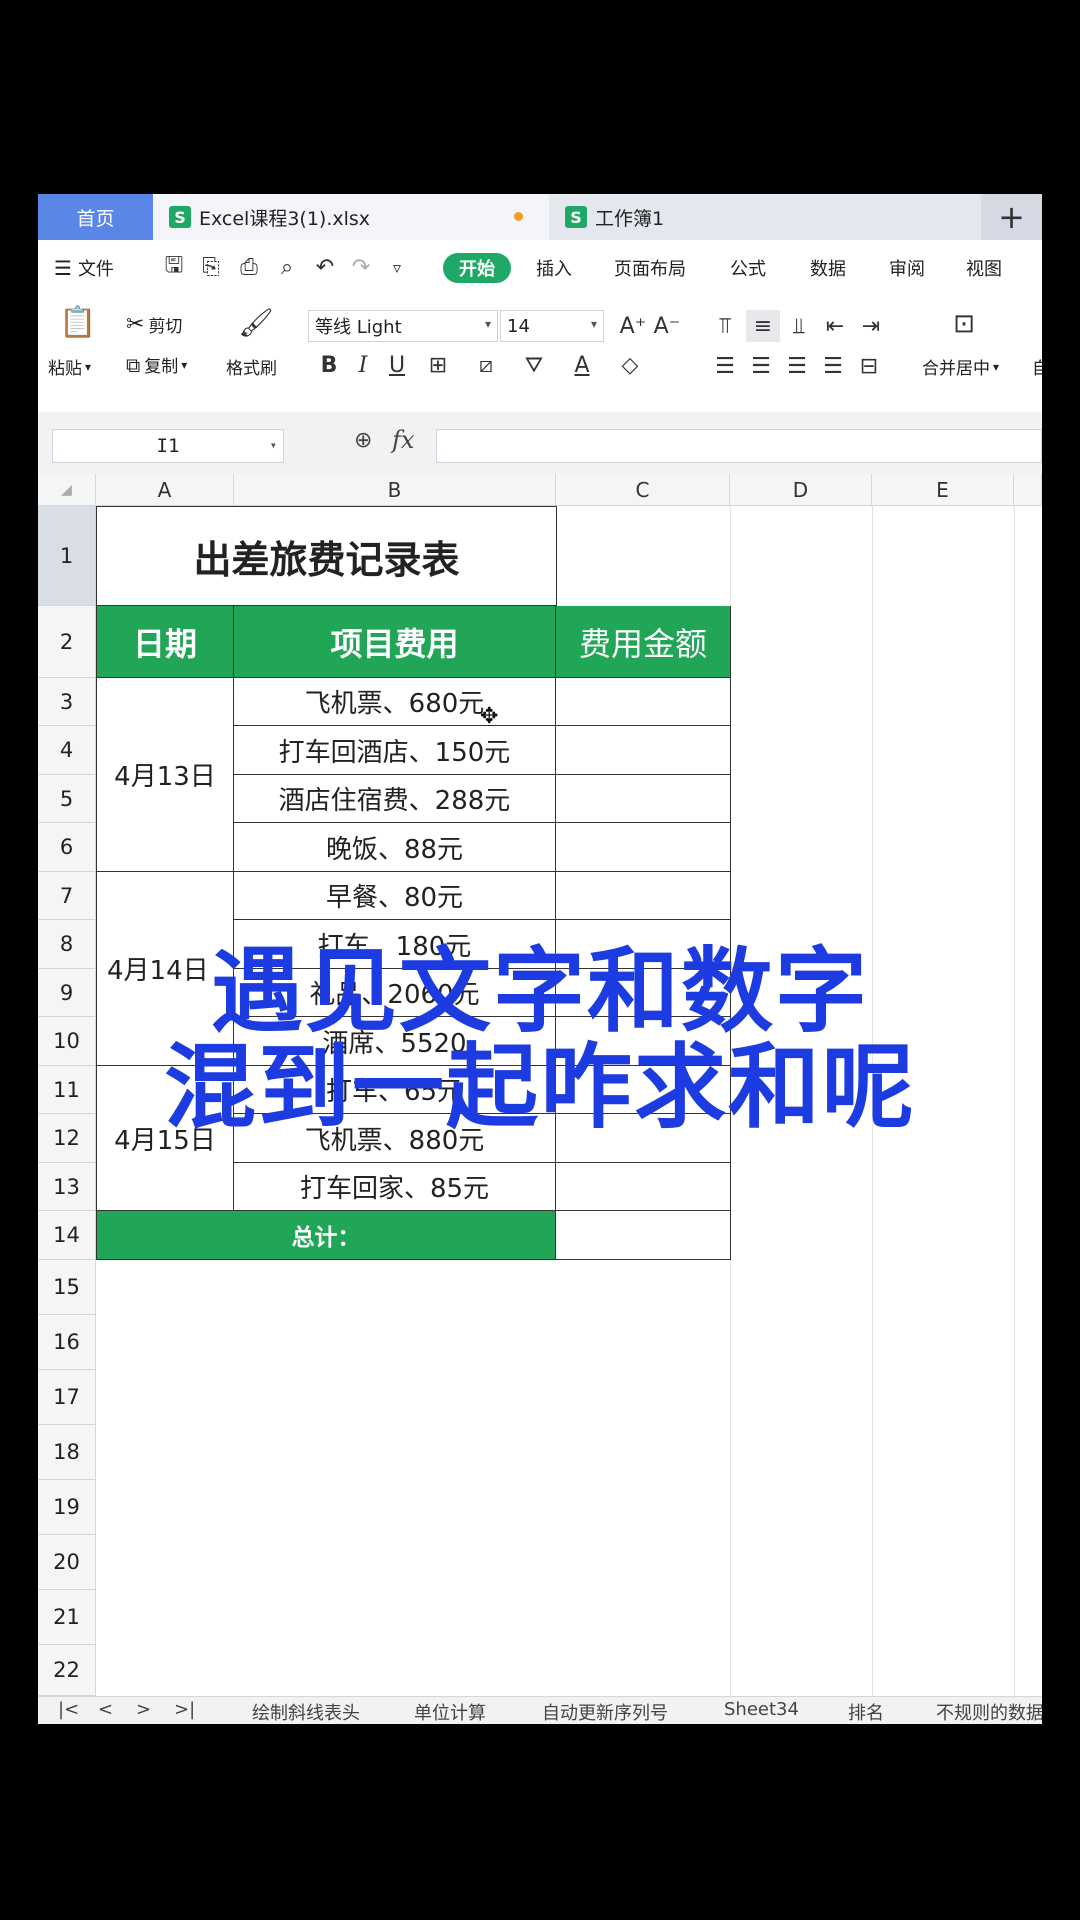 The width and height of the screenshot is (1080, 1920). What do you see at coordinates (363, 440) in the screenshot?
I see `zoom-search-icon: ⊕` at bounding box center [363, 440].